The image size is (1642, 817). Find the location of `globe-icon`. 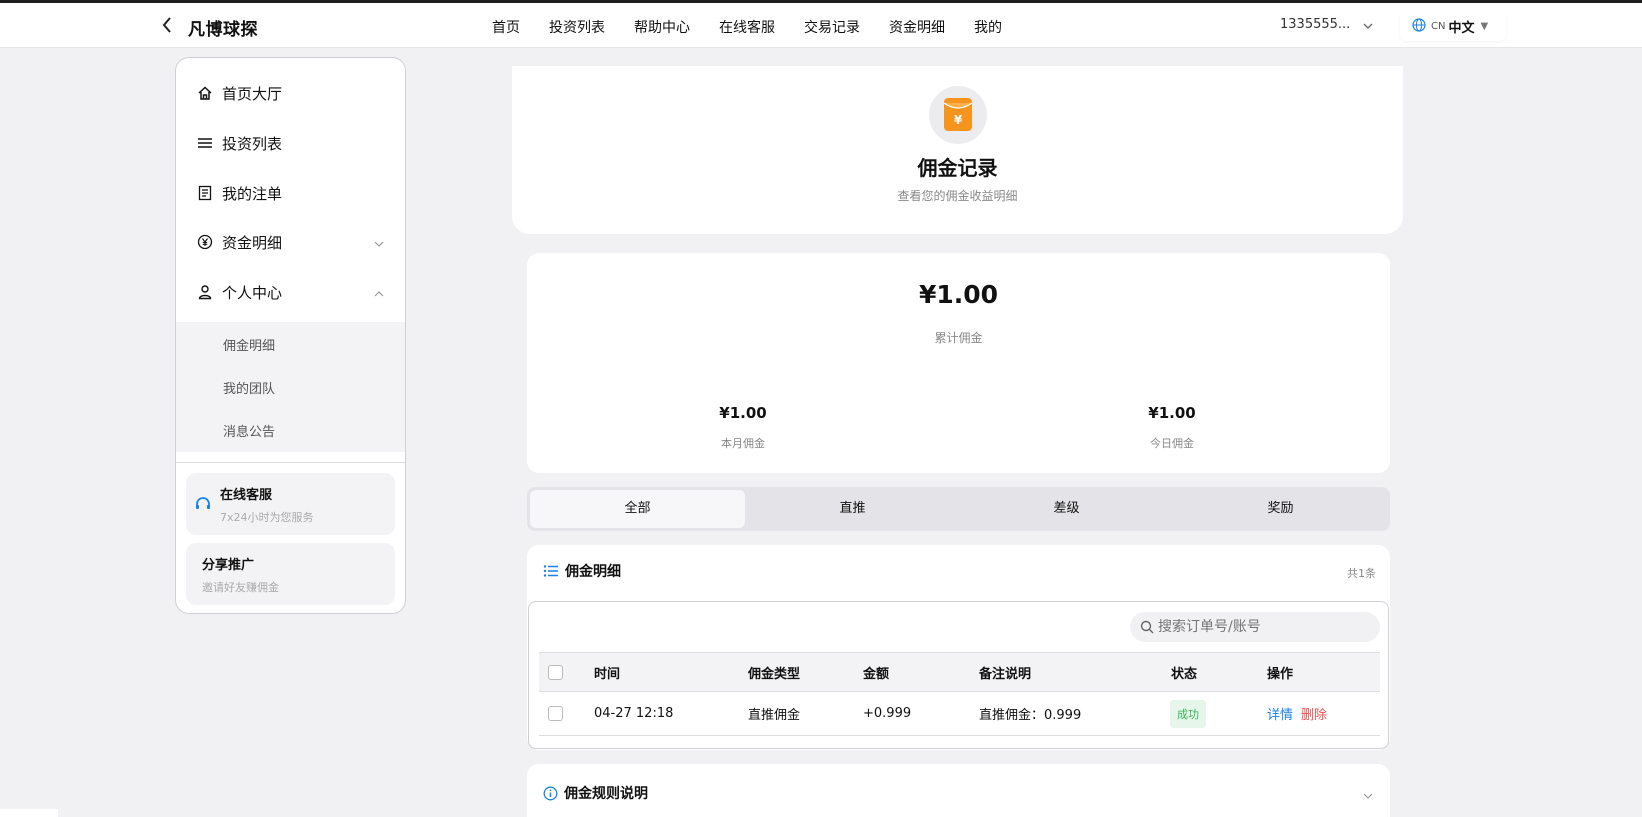

globe-icon is located at coordinates (1419, 26).